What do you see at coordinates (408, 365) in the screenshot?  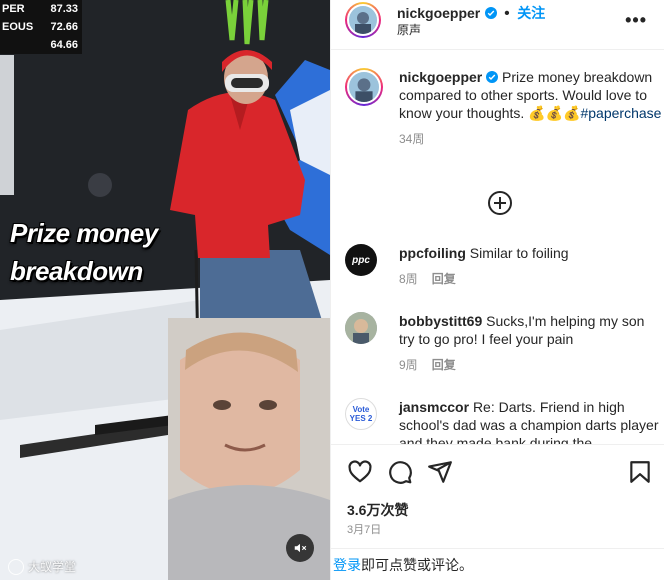 I see `comment-age: 9周` at bounding box center [408, 365].